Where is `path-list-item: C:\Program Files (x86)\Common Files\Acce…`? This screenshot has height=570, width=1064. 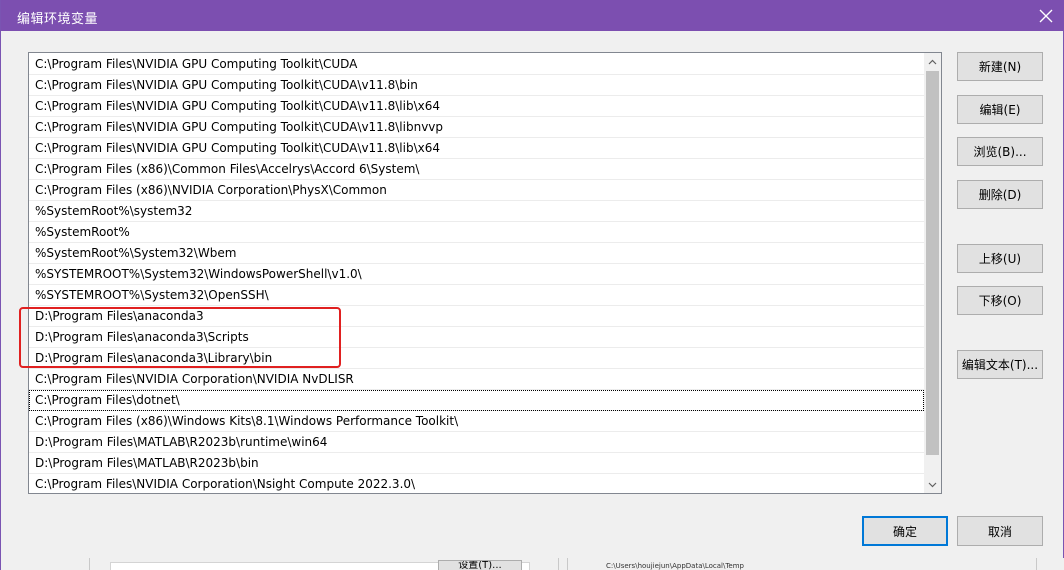 path-list-item: C:\Program Files (x86)\Common Files\Acce… is located at coordinates (476, 169).